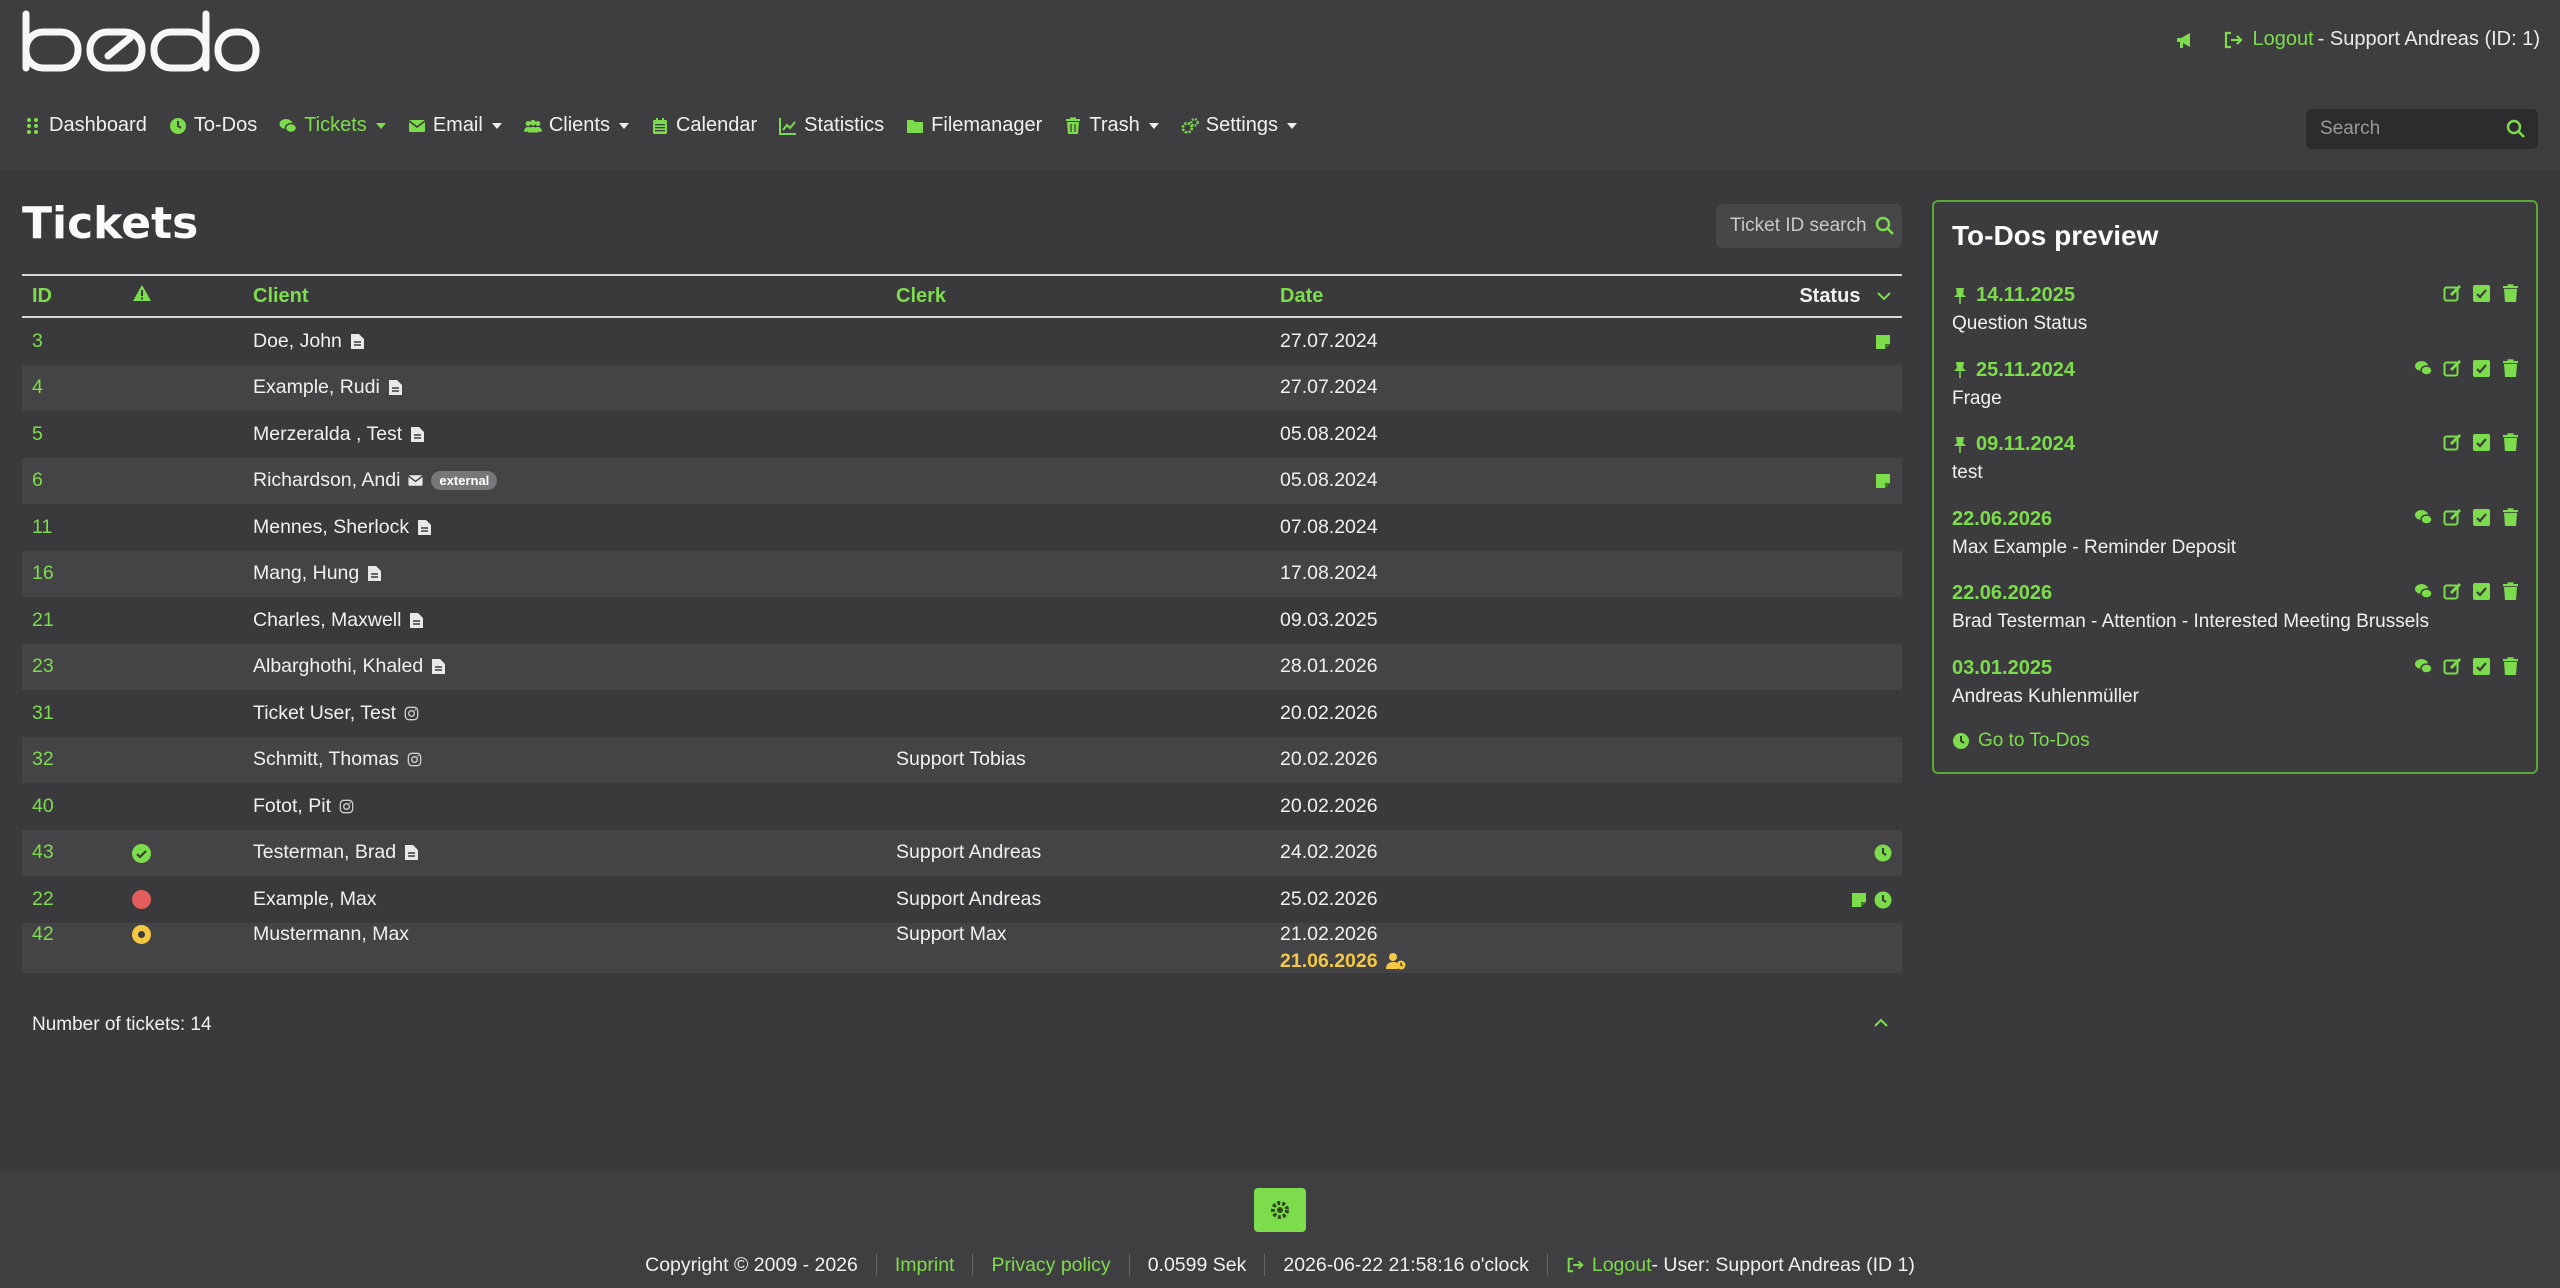 The height and width of the screenshot is (1288, 2560). I want to click on logo, so click(140, 41).